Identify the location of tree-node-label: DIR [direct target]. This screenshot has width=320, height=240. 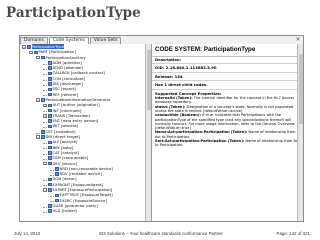
(62, 137).